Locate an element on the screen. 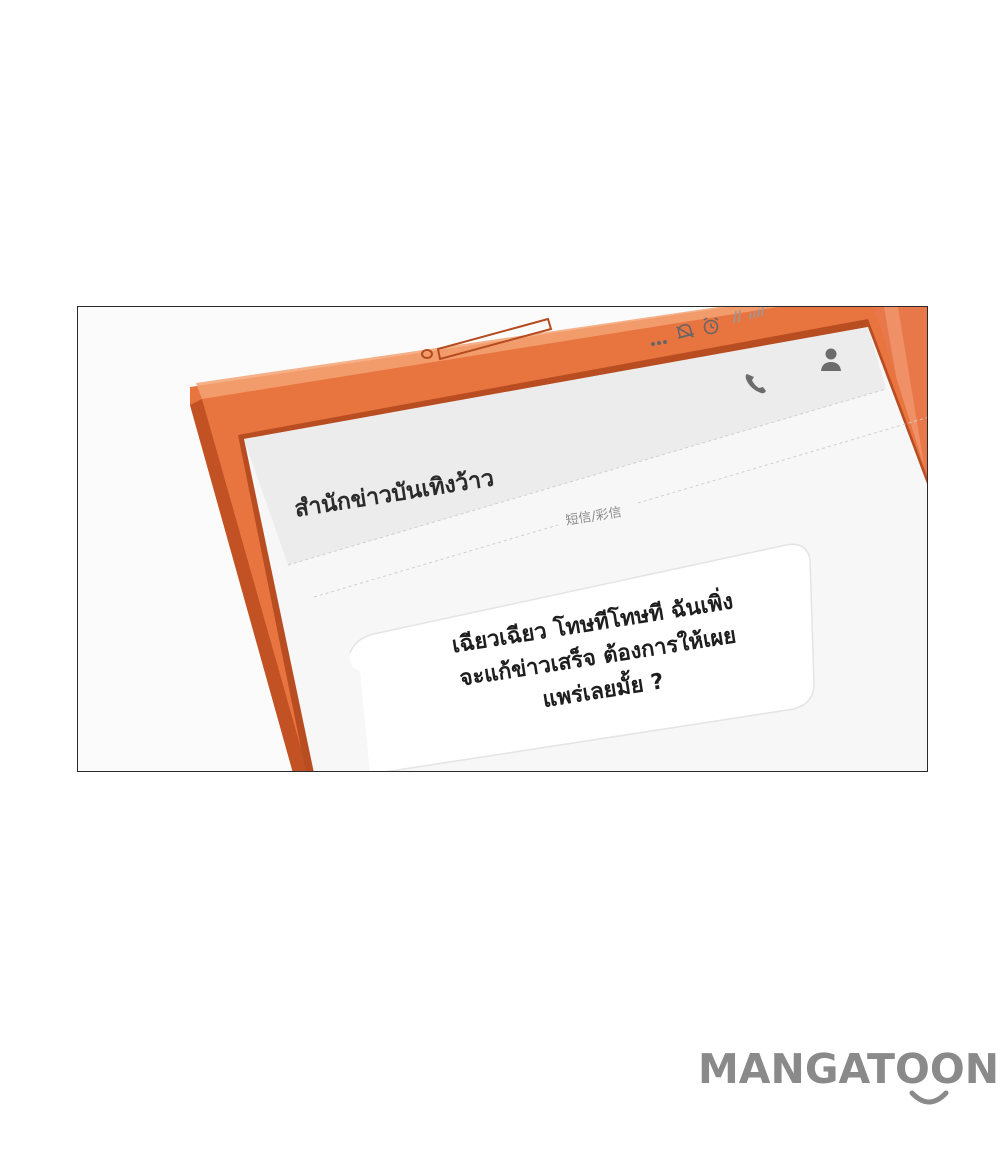 The height and width of the screenshot is (1160, 1000). watermark-text: MANGATOON is located at coordinates (849, 1069).